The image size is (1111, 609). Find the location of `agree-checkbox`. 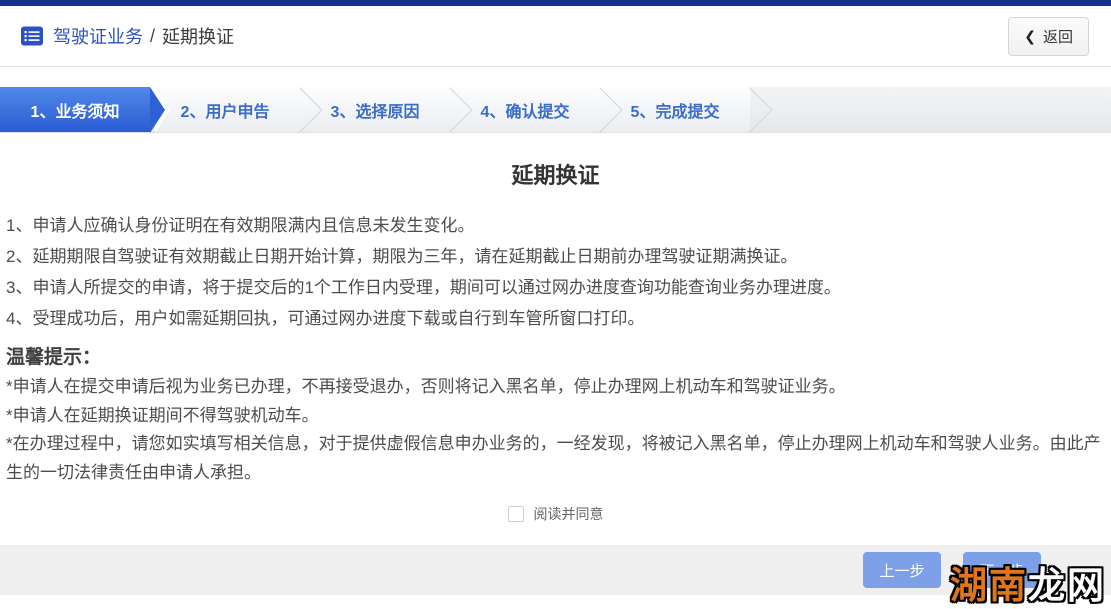

agree-checkbox is located at coordinates (515, 514).